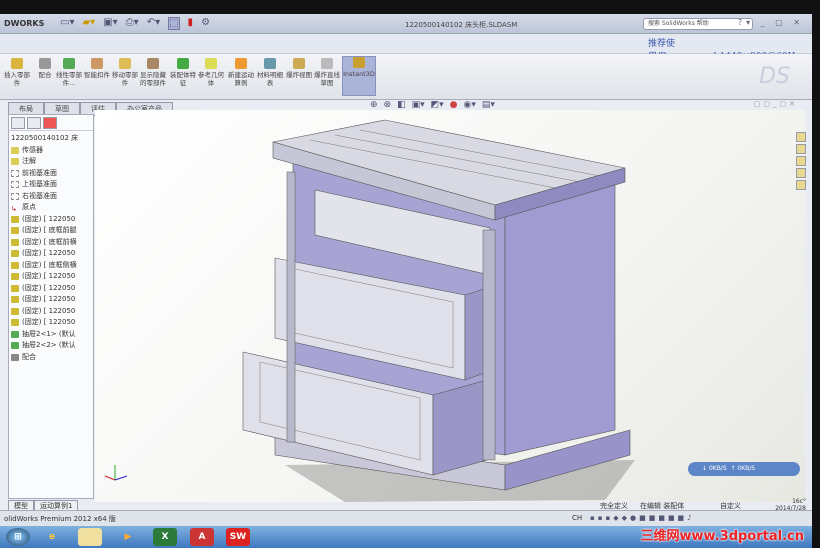 This screenshot has width=820, height=548. I want to click on mate-icon, so click(45, 63).